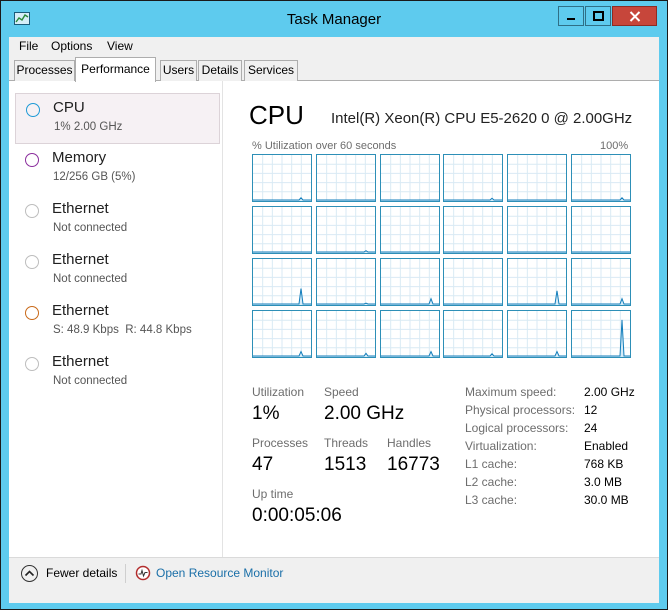  I want to click on spec-label: Logical processors:, so click(517, 428).